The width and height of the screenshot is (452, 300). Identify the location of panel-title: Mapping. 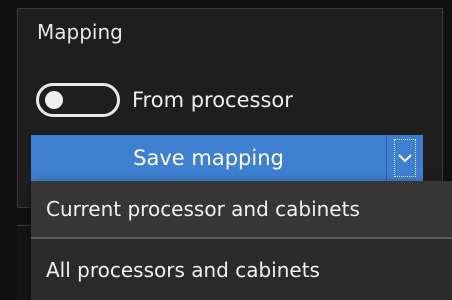
(80, 32).